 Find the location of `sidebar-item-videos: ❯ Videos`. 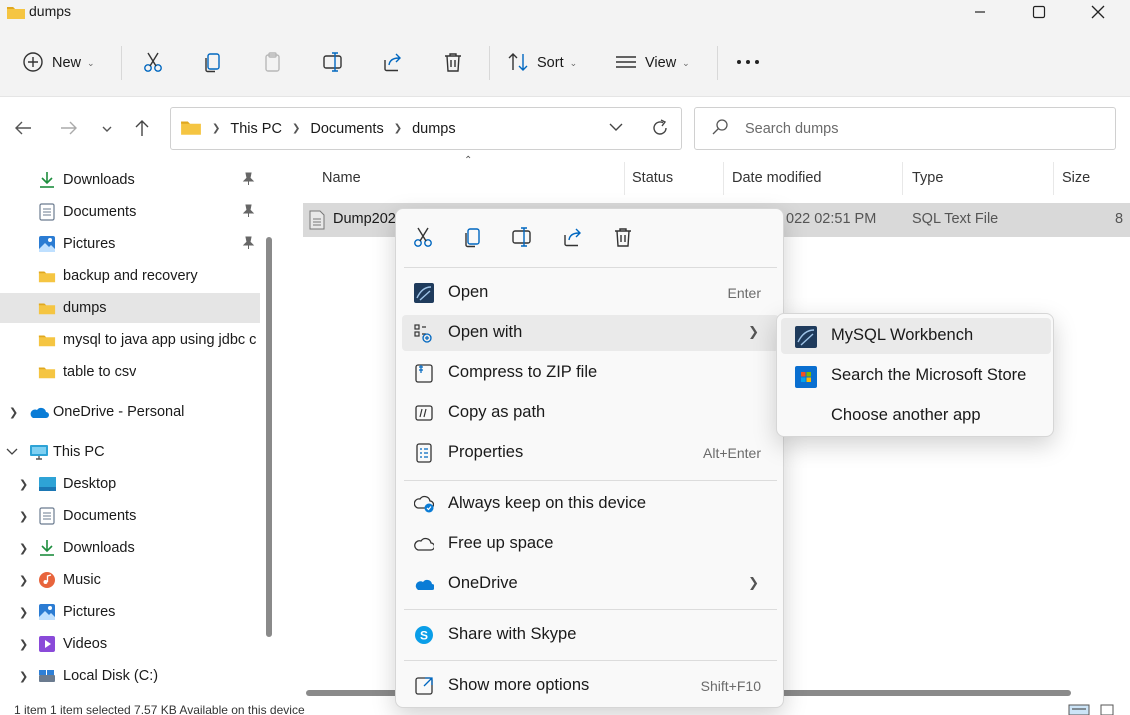

sidebar-item-videos: ❯ Videos is located at coordinates (130, 644).